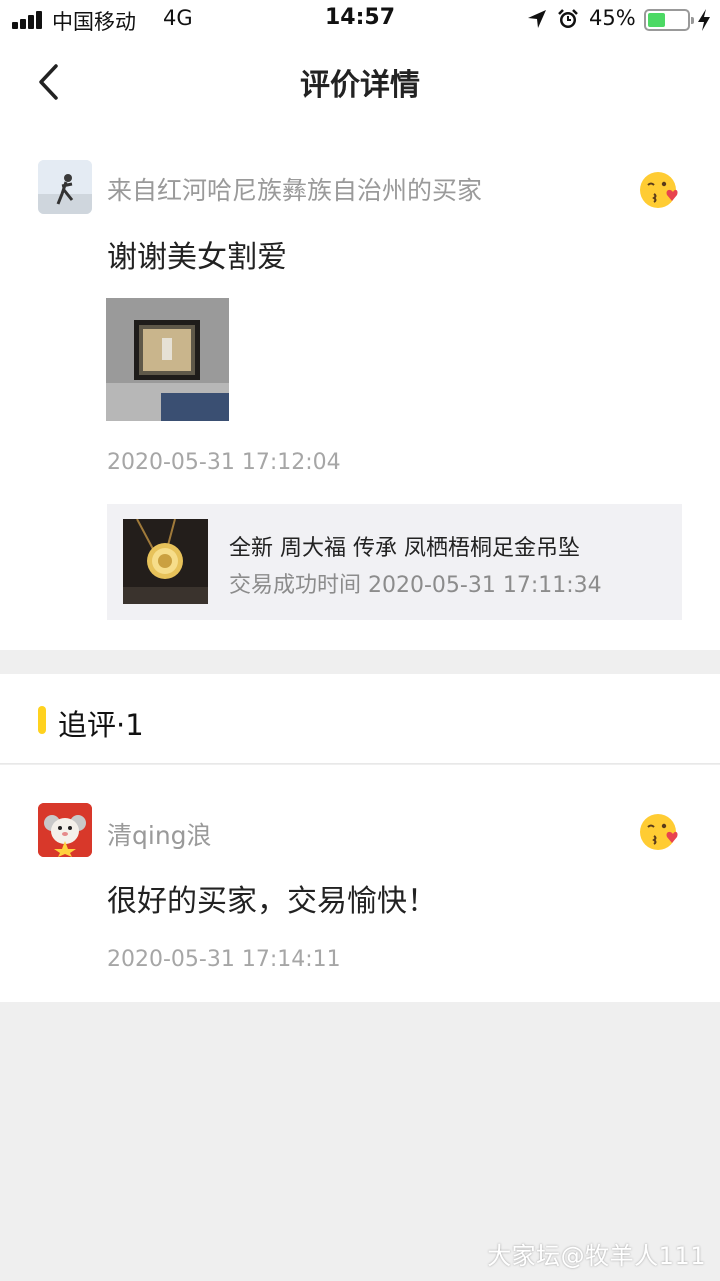 The height and width of the screenshot is (1281, 720). I want to click on review-comment: 谢谢美女割爱, so click(197, 257).